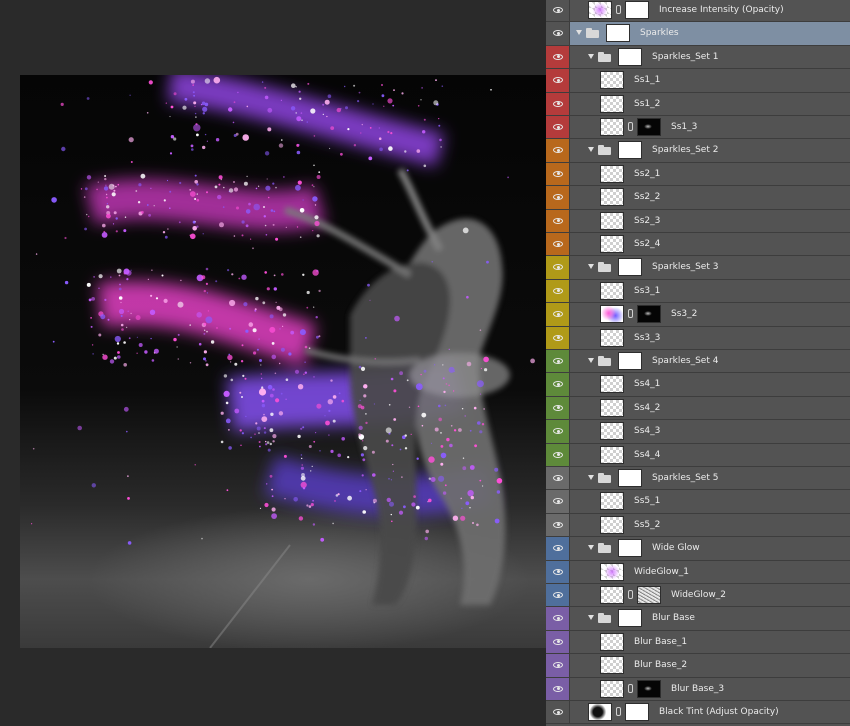 The image size is (850, 726). Describe the element at coordinates (698, 338) in the screenshot. I see `layer-row: Ss3_3` at that location.